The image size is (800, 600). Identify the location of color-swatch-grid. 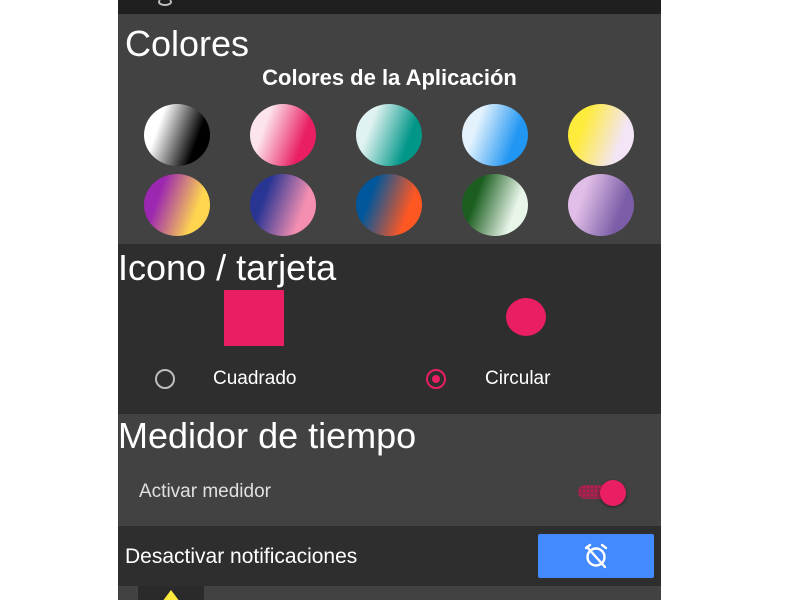
(390, 170).